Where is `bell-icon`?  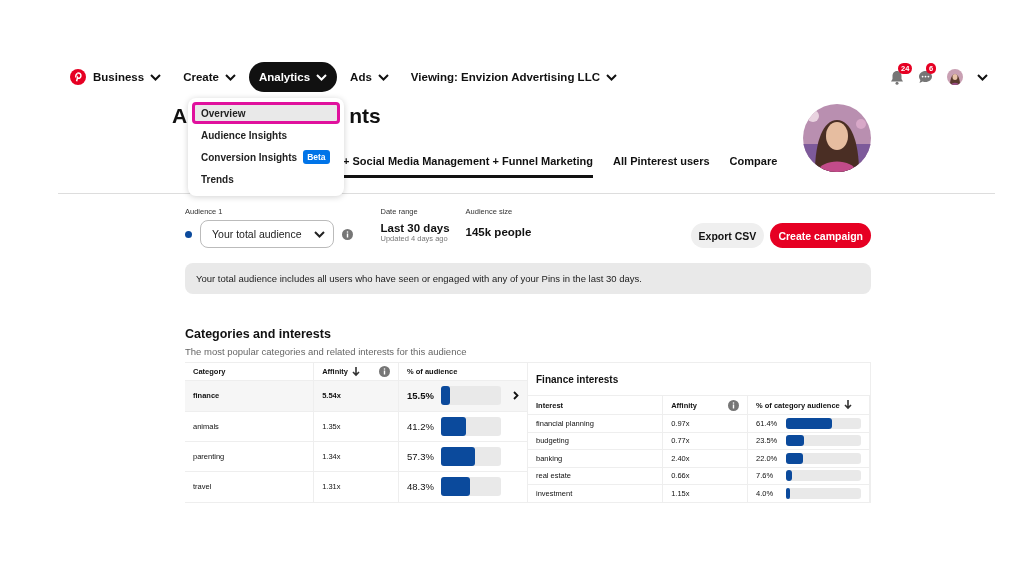
bell-icon is located at coordinates (897, 77).